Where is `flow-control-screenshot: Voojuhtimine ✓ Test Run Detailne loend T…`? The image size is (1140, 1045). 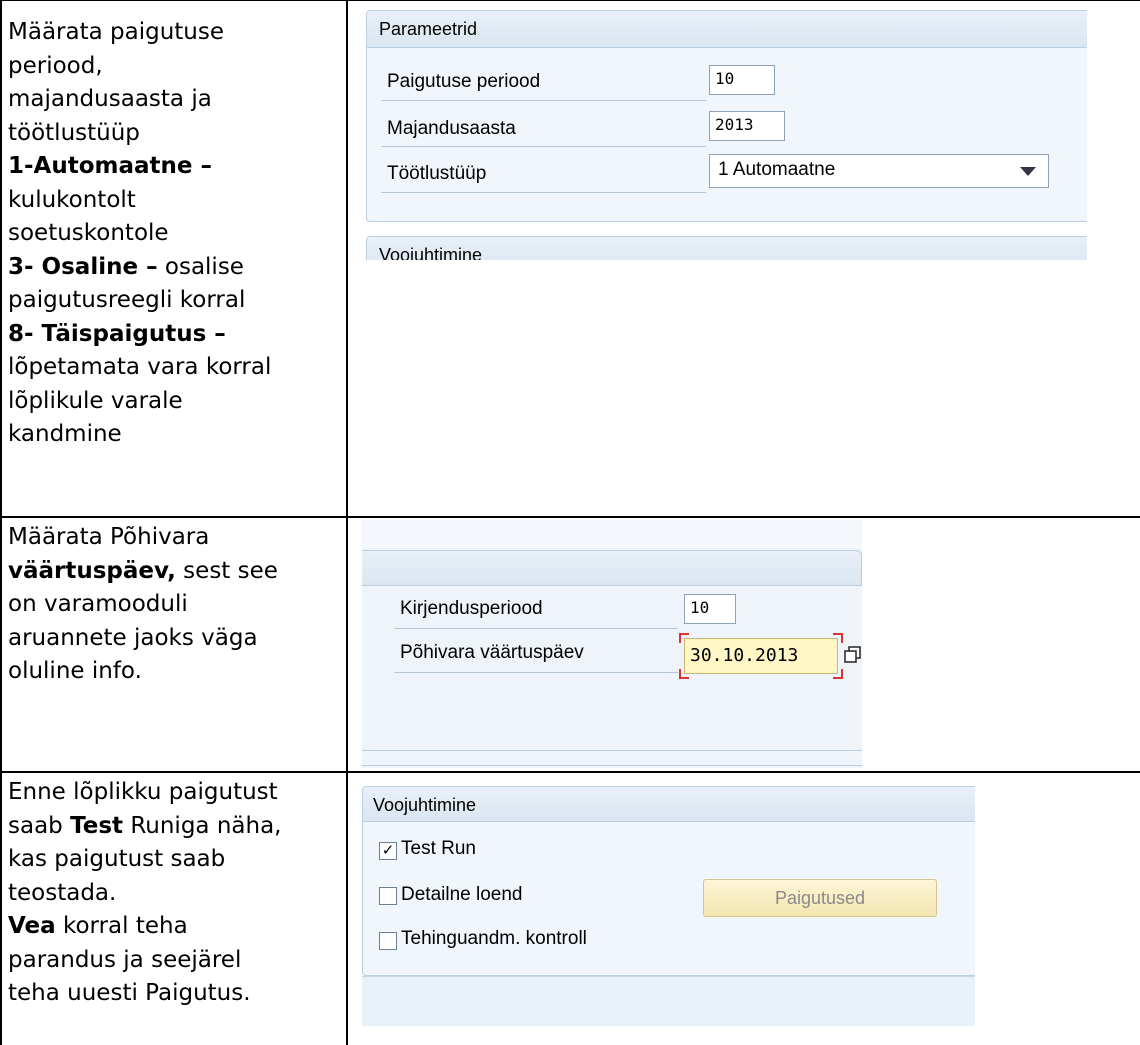
flow-control-screenshot: Voojuhtimine ✓ Test Run Detailne loend T… is located at coordinates (668, 906).